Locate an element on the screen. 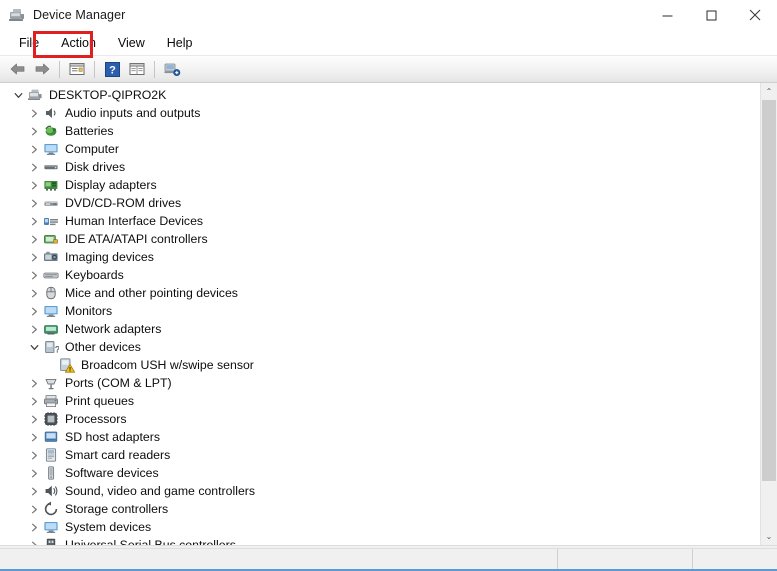 The height and width of the screenshot is (571, 777). tree-node: Batteries is located at coordinates (380, 131).